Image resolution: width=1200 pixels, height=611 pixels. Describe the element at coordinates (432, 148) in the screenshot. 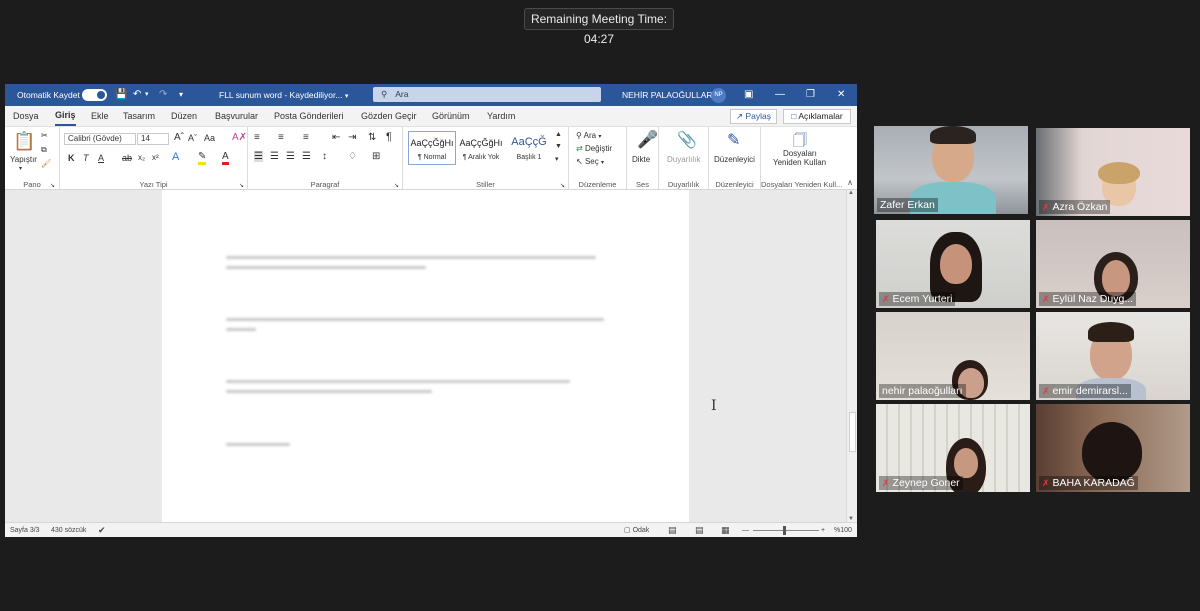

I see `style-normal: AaÇçĞğHı ¶ Normal` at that location.